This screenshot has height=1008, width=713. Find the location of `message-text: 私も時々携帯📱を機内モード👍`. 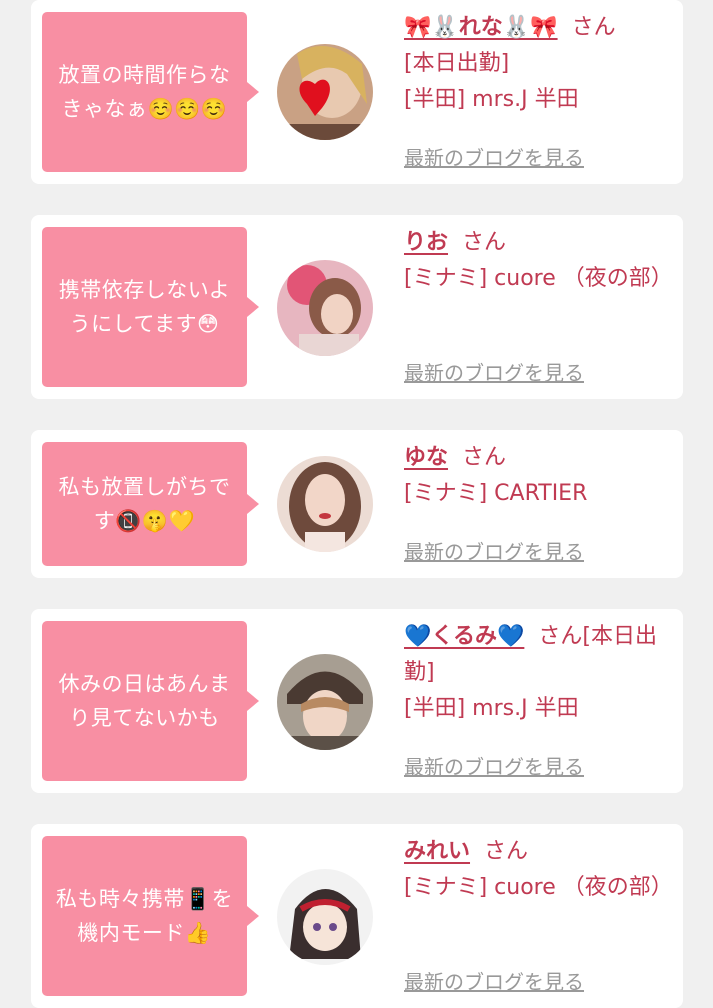

message-text: 私も時々携帯📱を機内モード👍 is located at coordinates (144, 916).